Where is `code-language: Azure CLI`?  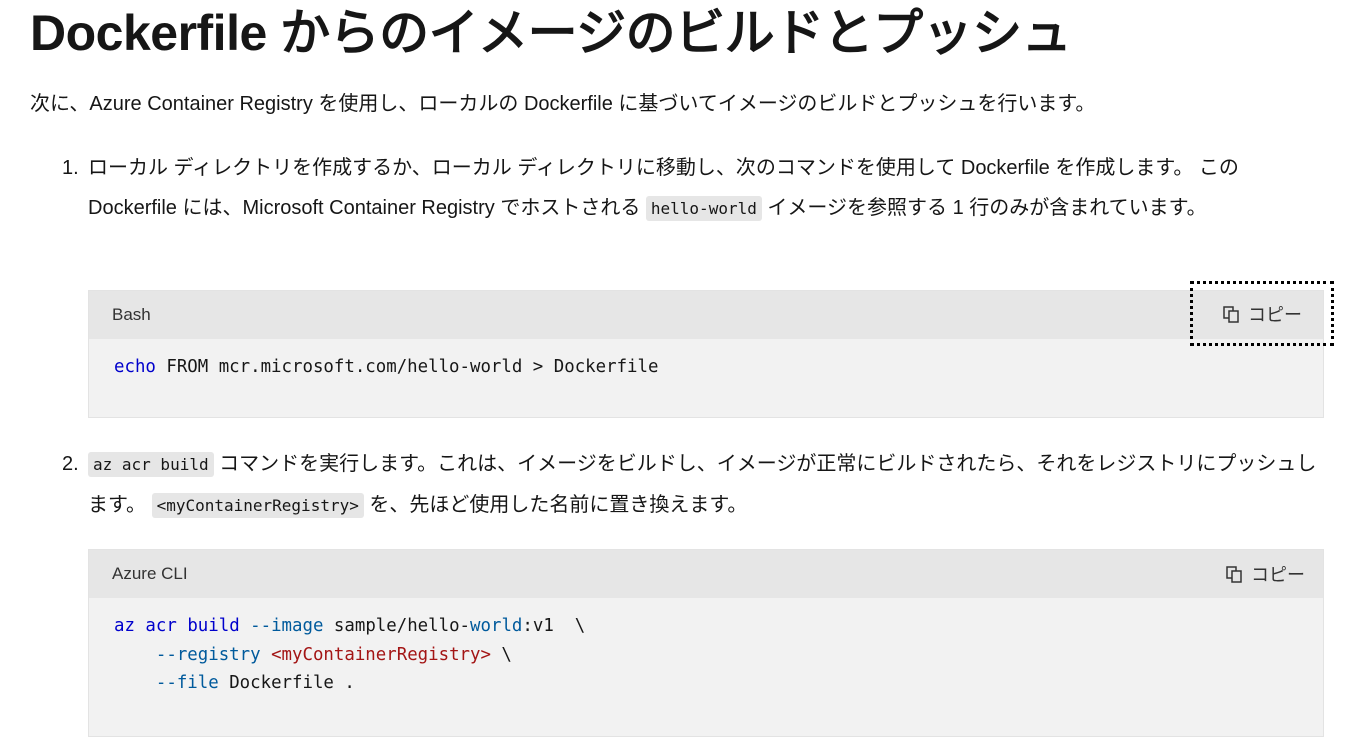
code-language: Azure CLI is located at coordinates (150, 573).